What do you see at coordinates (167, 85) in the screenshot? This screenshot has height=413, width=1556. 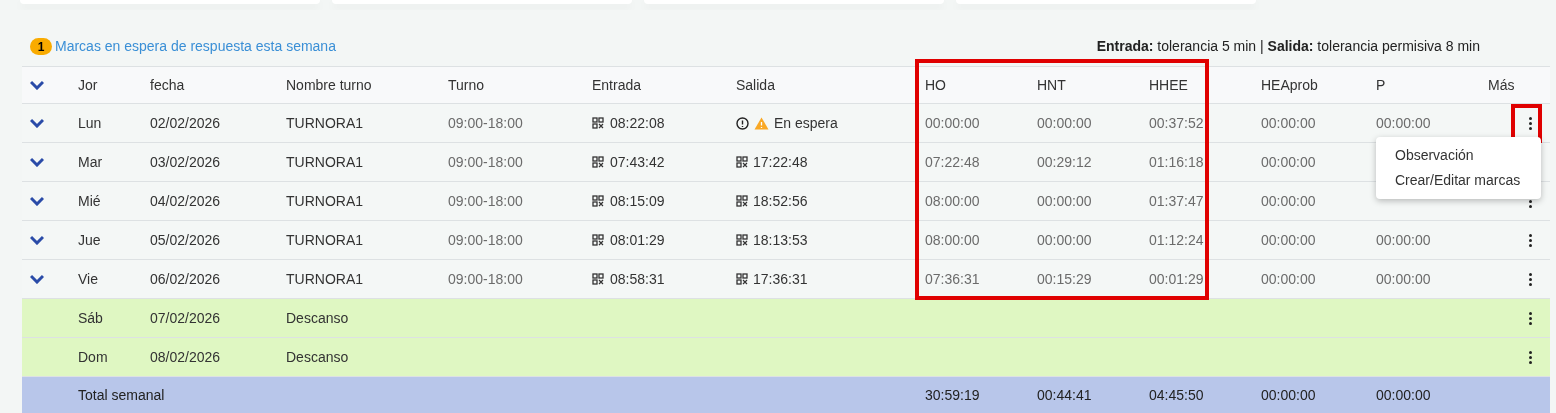 I see `column-header: fecha` at bounding box center [167, 85].